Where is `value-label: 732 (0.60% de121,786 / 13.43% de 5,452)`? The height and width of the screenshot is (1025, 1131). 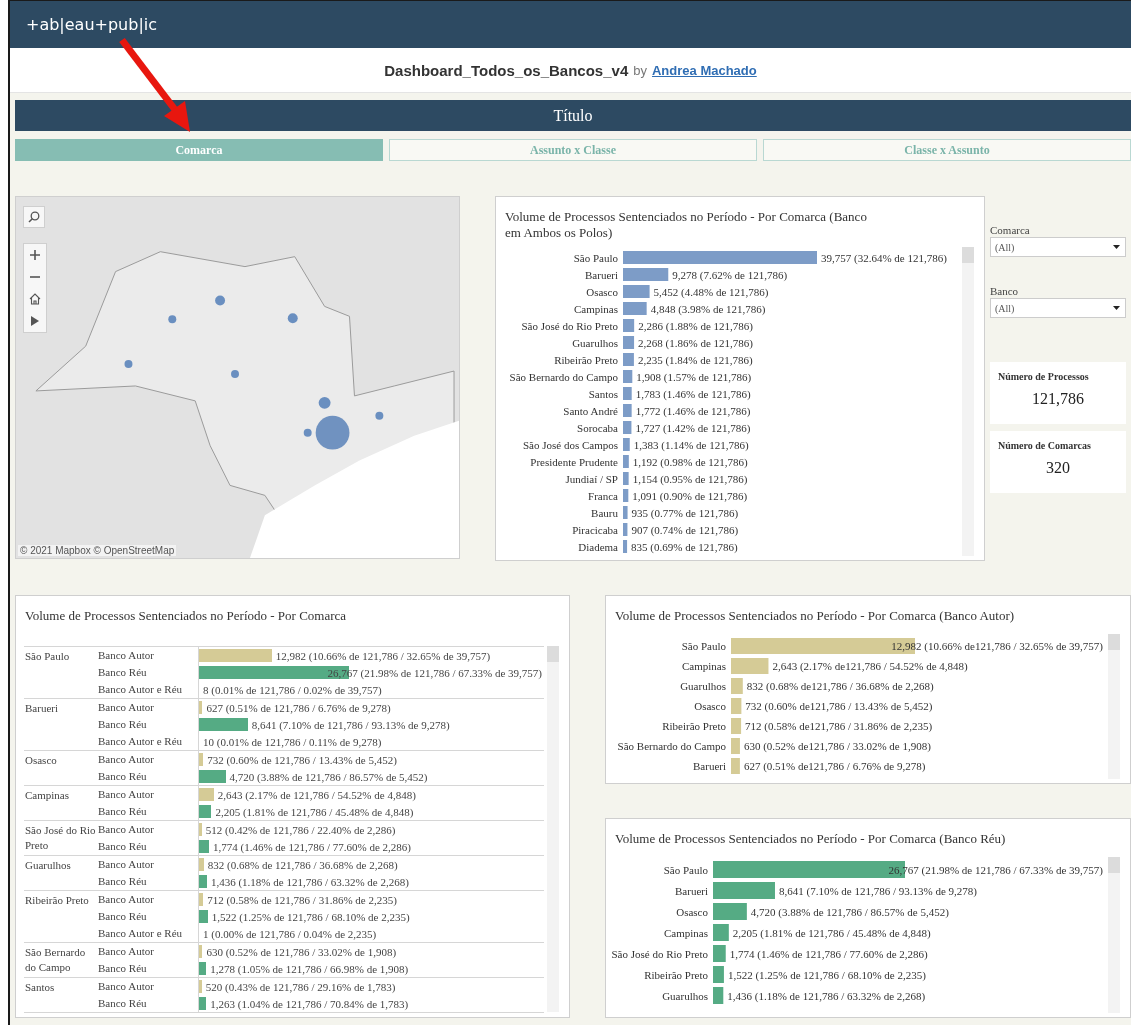 value-label: 732 (0.60% de121,786 / 13.43% de 5,452) is located at coordinates (839, 706).